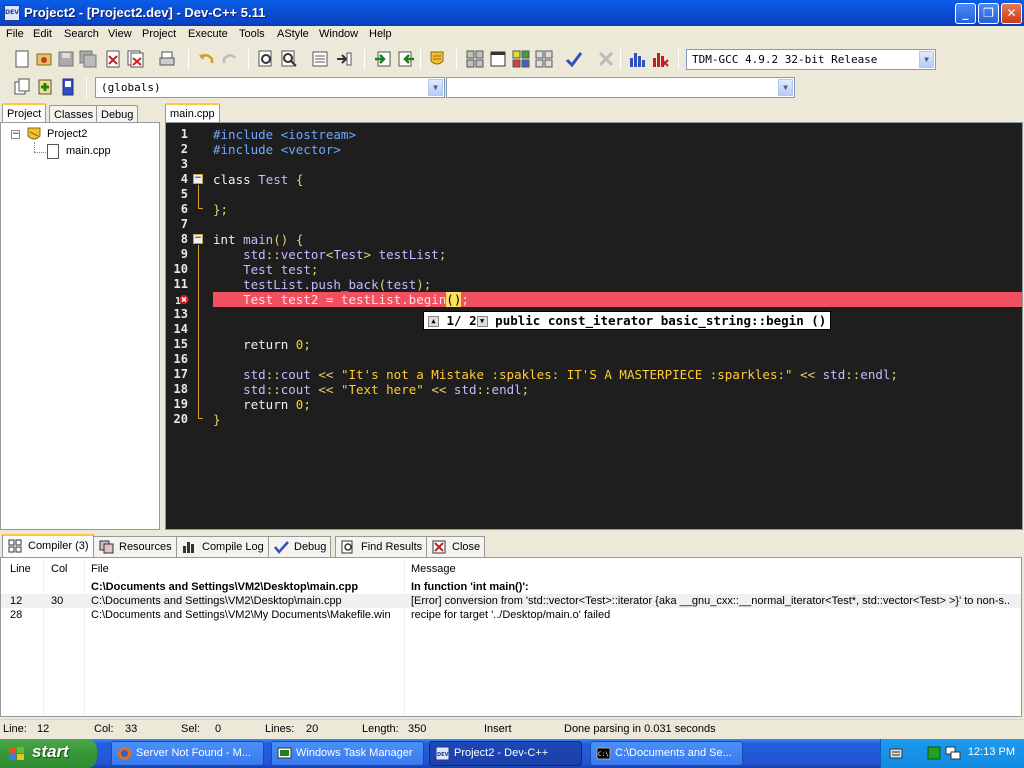  Describe the element at coordinates (180, 419) in the screenshot. I see `line-number: 20` at that location.